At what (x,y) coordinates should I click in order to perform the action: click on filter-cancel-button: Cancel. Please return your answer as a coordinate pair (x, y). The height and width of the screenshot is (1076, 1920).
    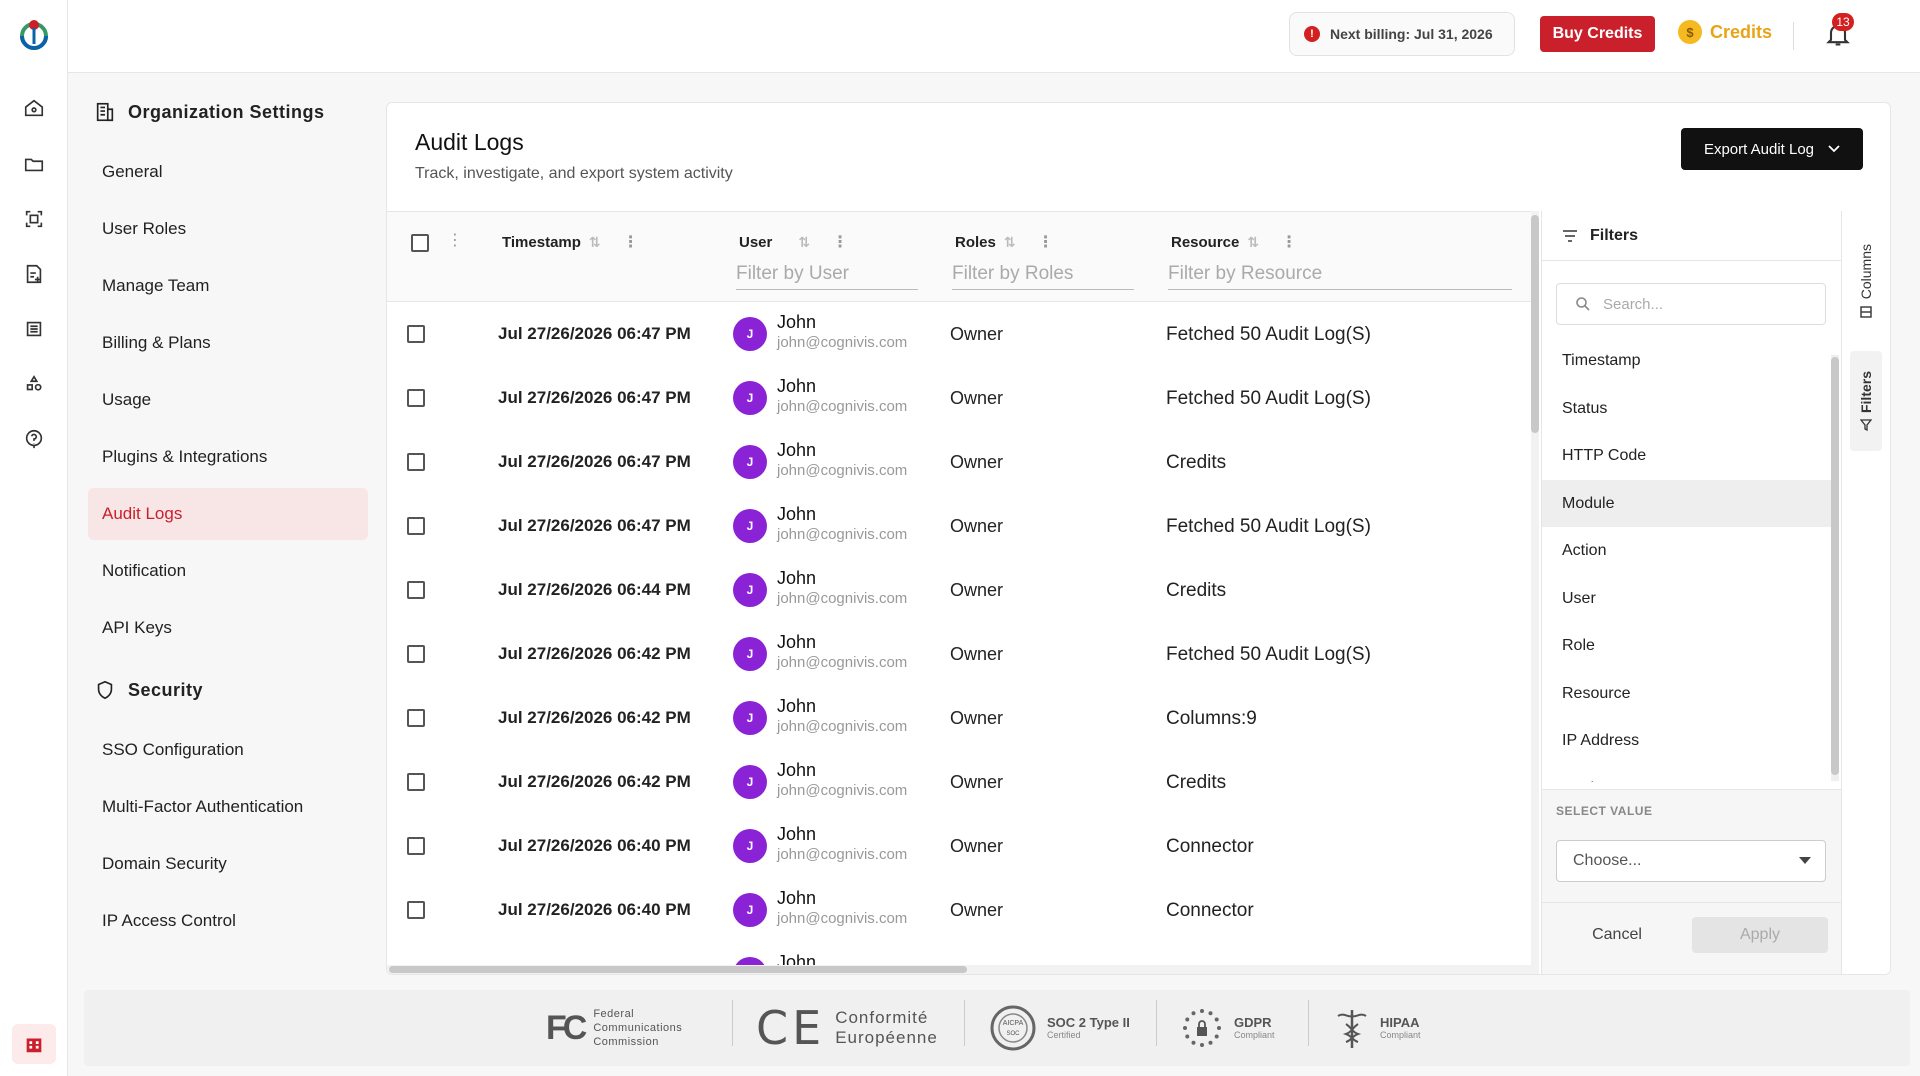
    Looking at the image, I should click on (1617, 935).